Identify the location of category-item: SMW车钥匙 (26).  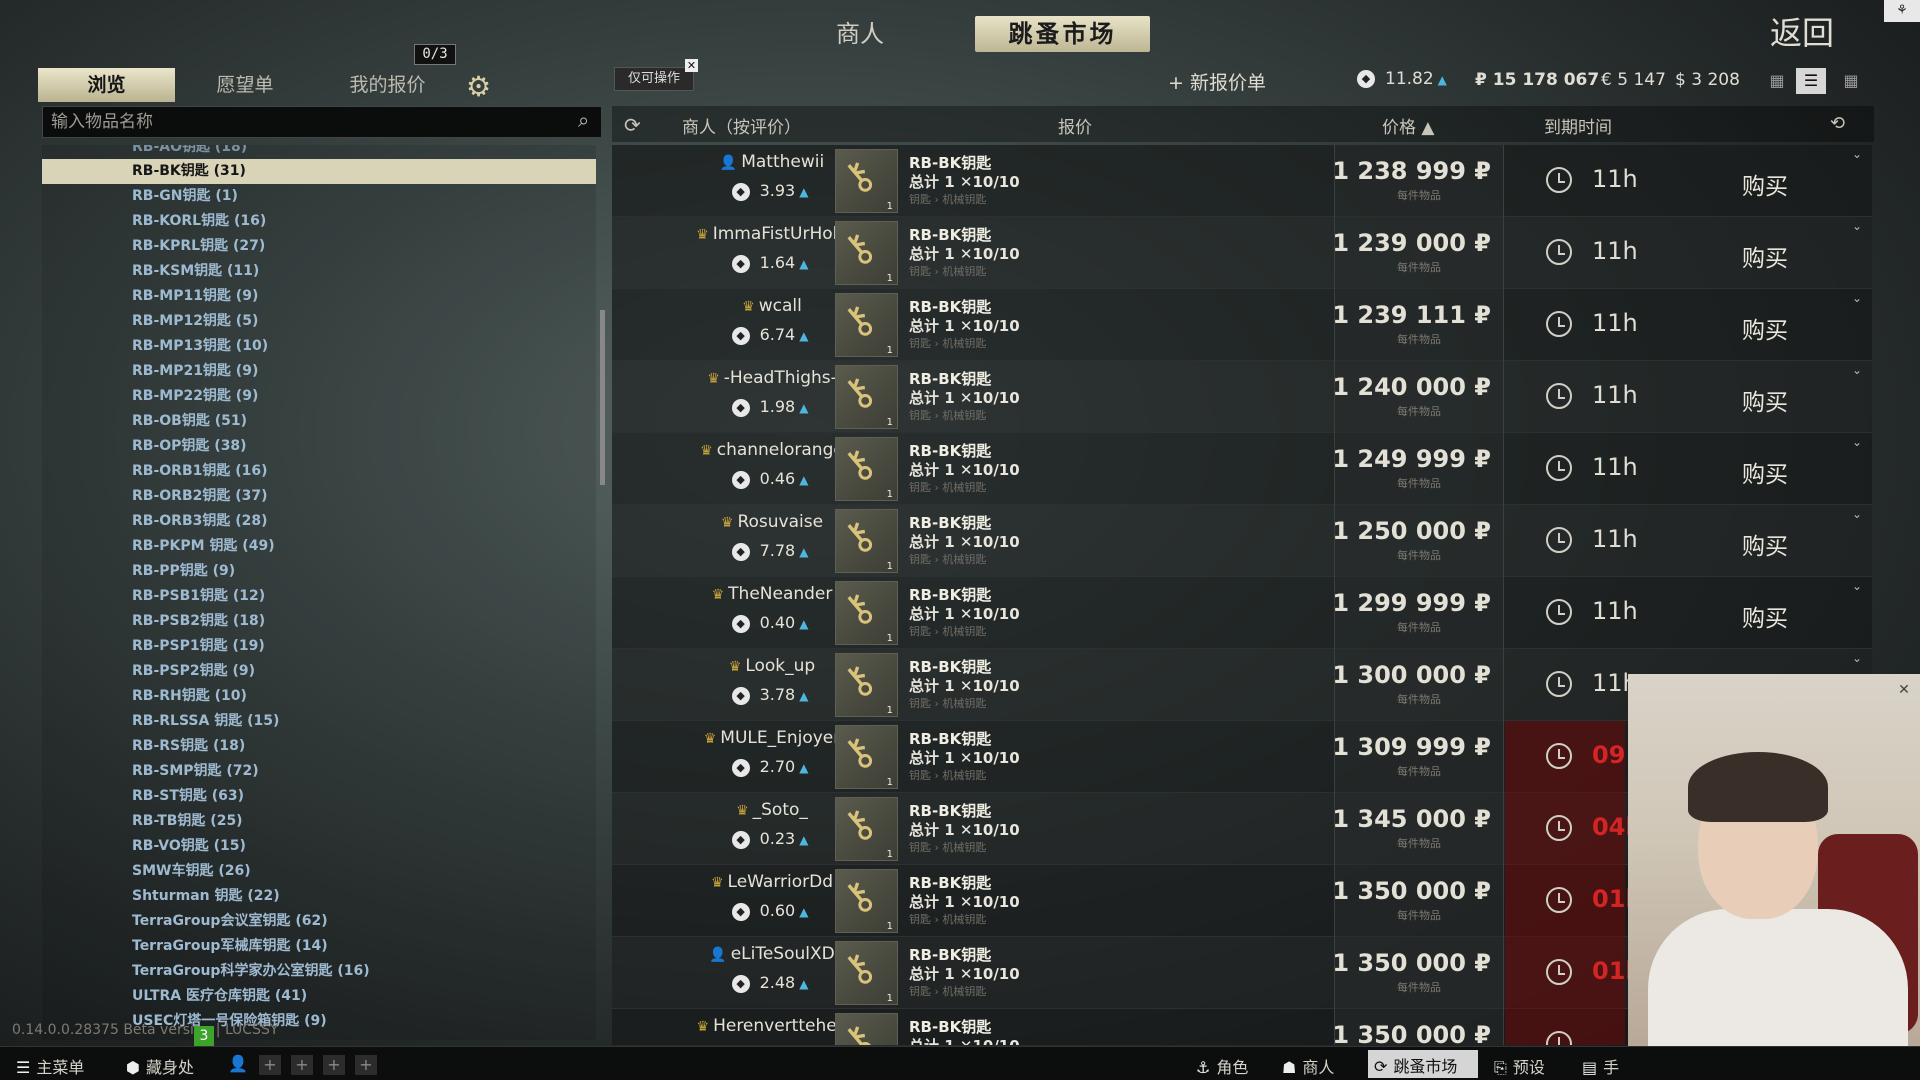
(319, 871).